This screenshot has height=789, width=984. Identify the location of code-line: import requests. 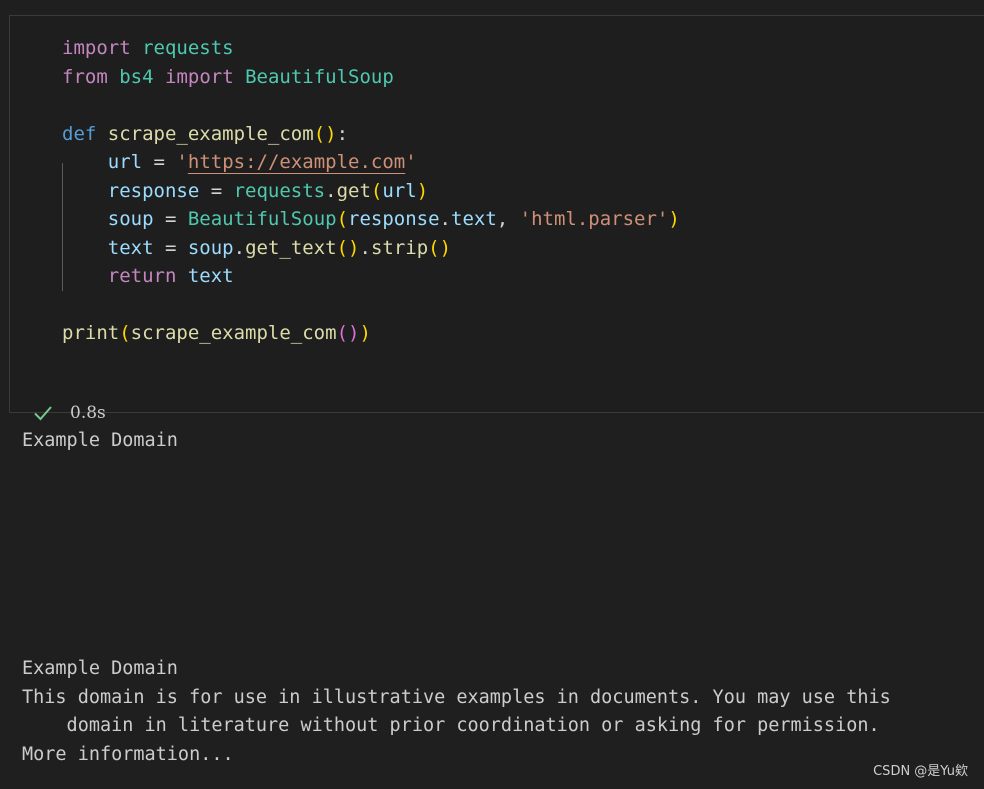
(371, 48).